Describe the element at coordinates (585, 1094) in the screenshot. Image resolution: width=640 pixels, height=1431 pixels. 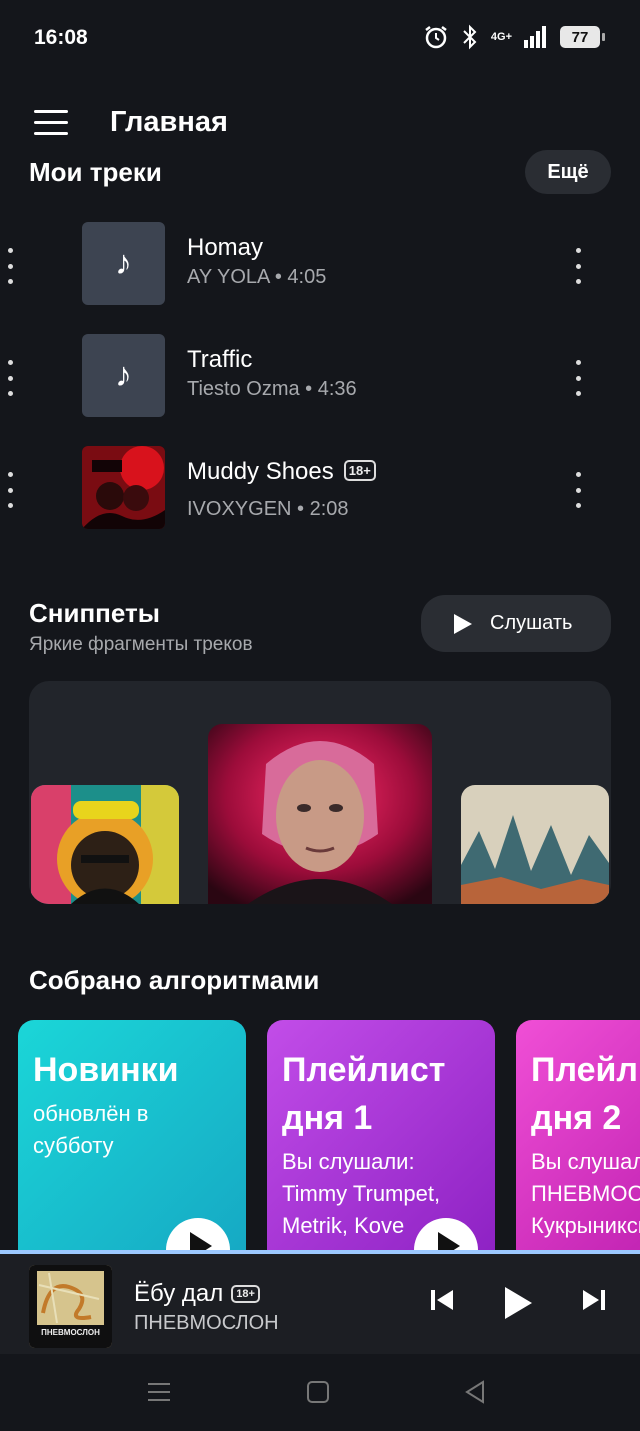
I see `playlist-title: Плейлист дня 2` at that location.